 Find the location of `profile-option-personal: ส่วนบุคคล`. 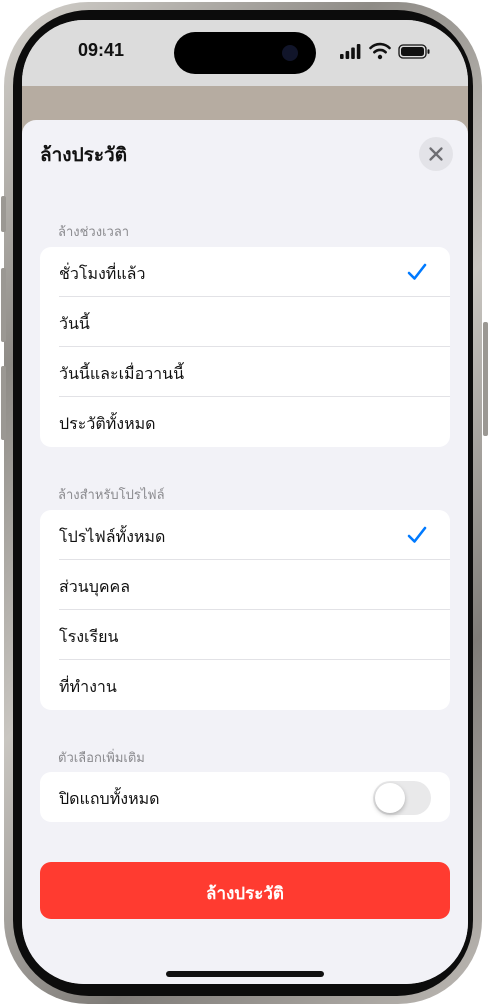

profile-option-personal: ส่วนบุคคล is located at coordinates (245, 585).